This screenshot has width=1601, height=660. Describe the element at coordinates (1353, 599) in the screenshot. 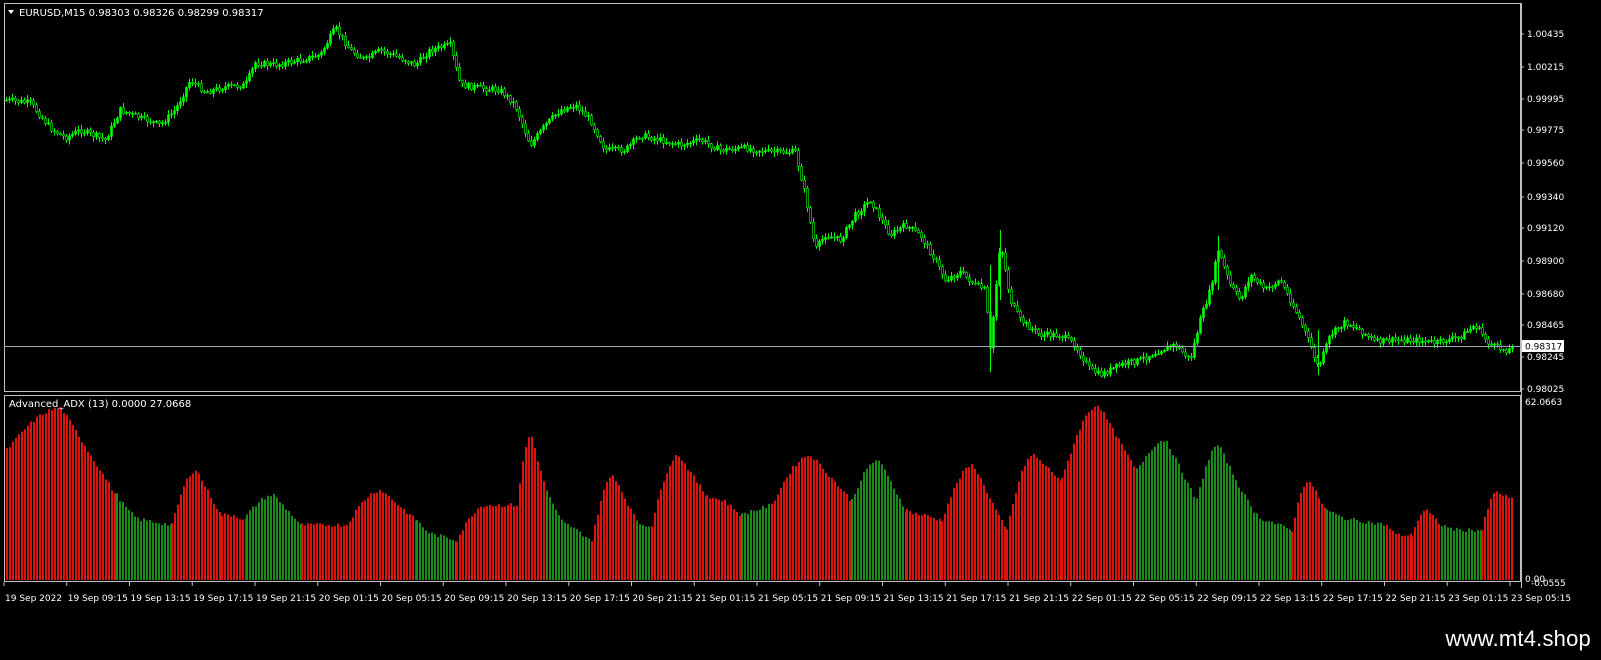

I see `time-tick-label: 22 Sep 17:15` at that location.